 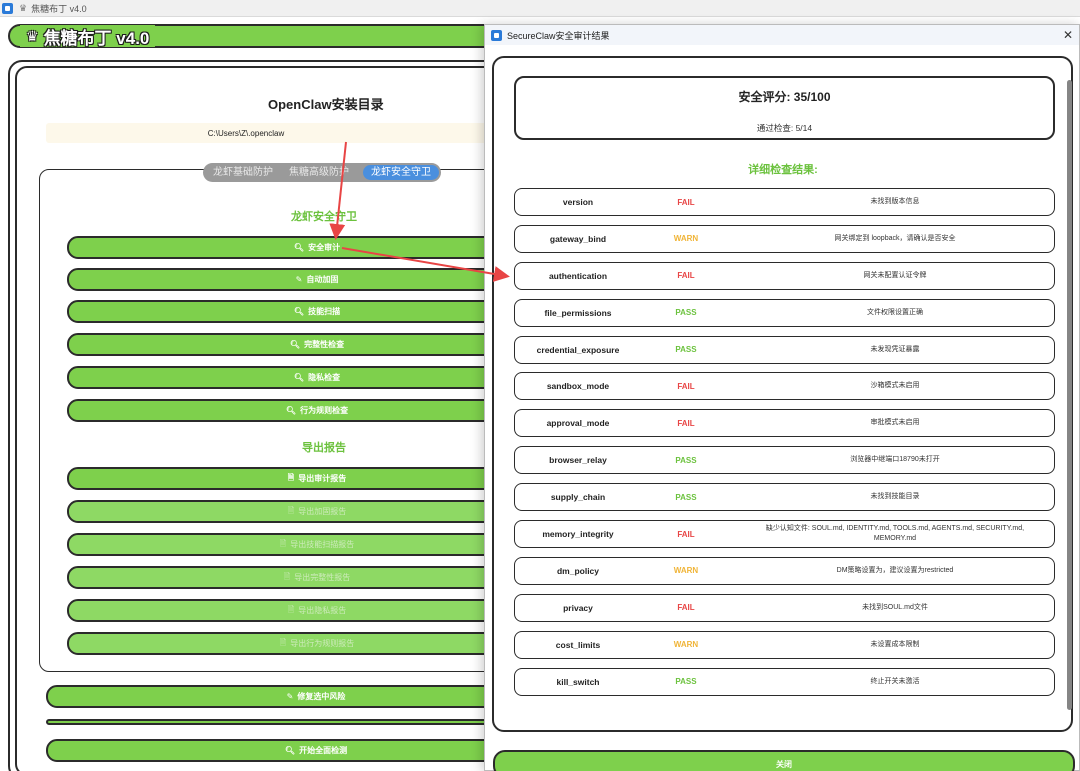 What do you see at coordinates (419, 211) in the screenshot?
I see `annotation-arrows` at bounding box center [419, 211].